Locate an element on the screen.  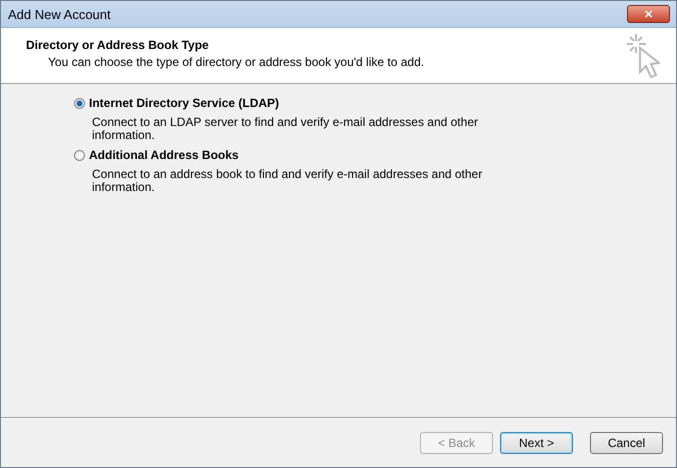
option-description: Connect to an LDAP server to find and verify e-mail addresses and other information. is located at coordinates (285, 129).